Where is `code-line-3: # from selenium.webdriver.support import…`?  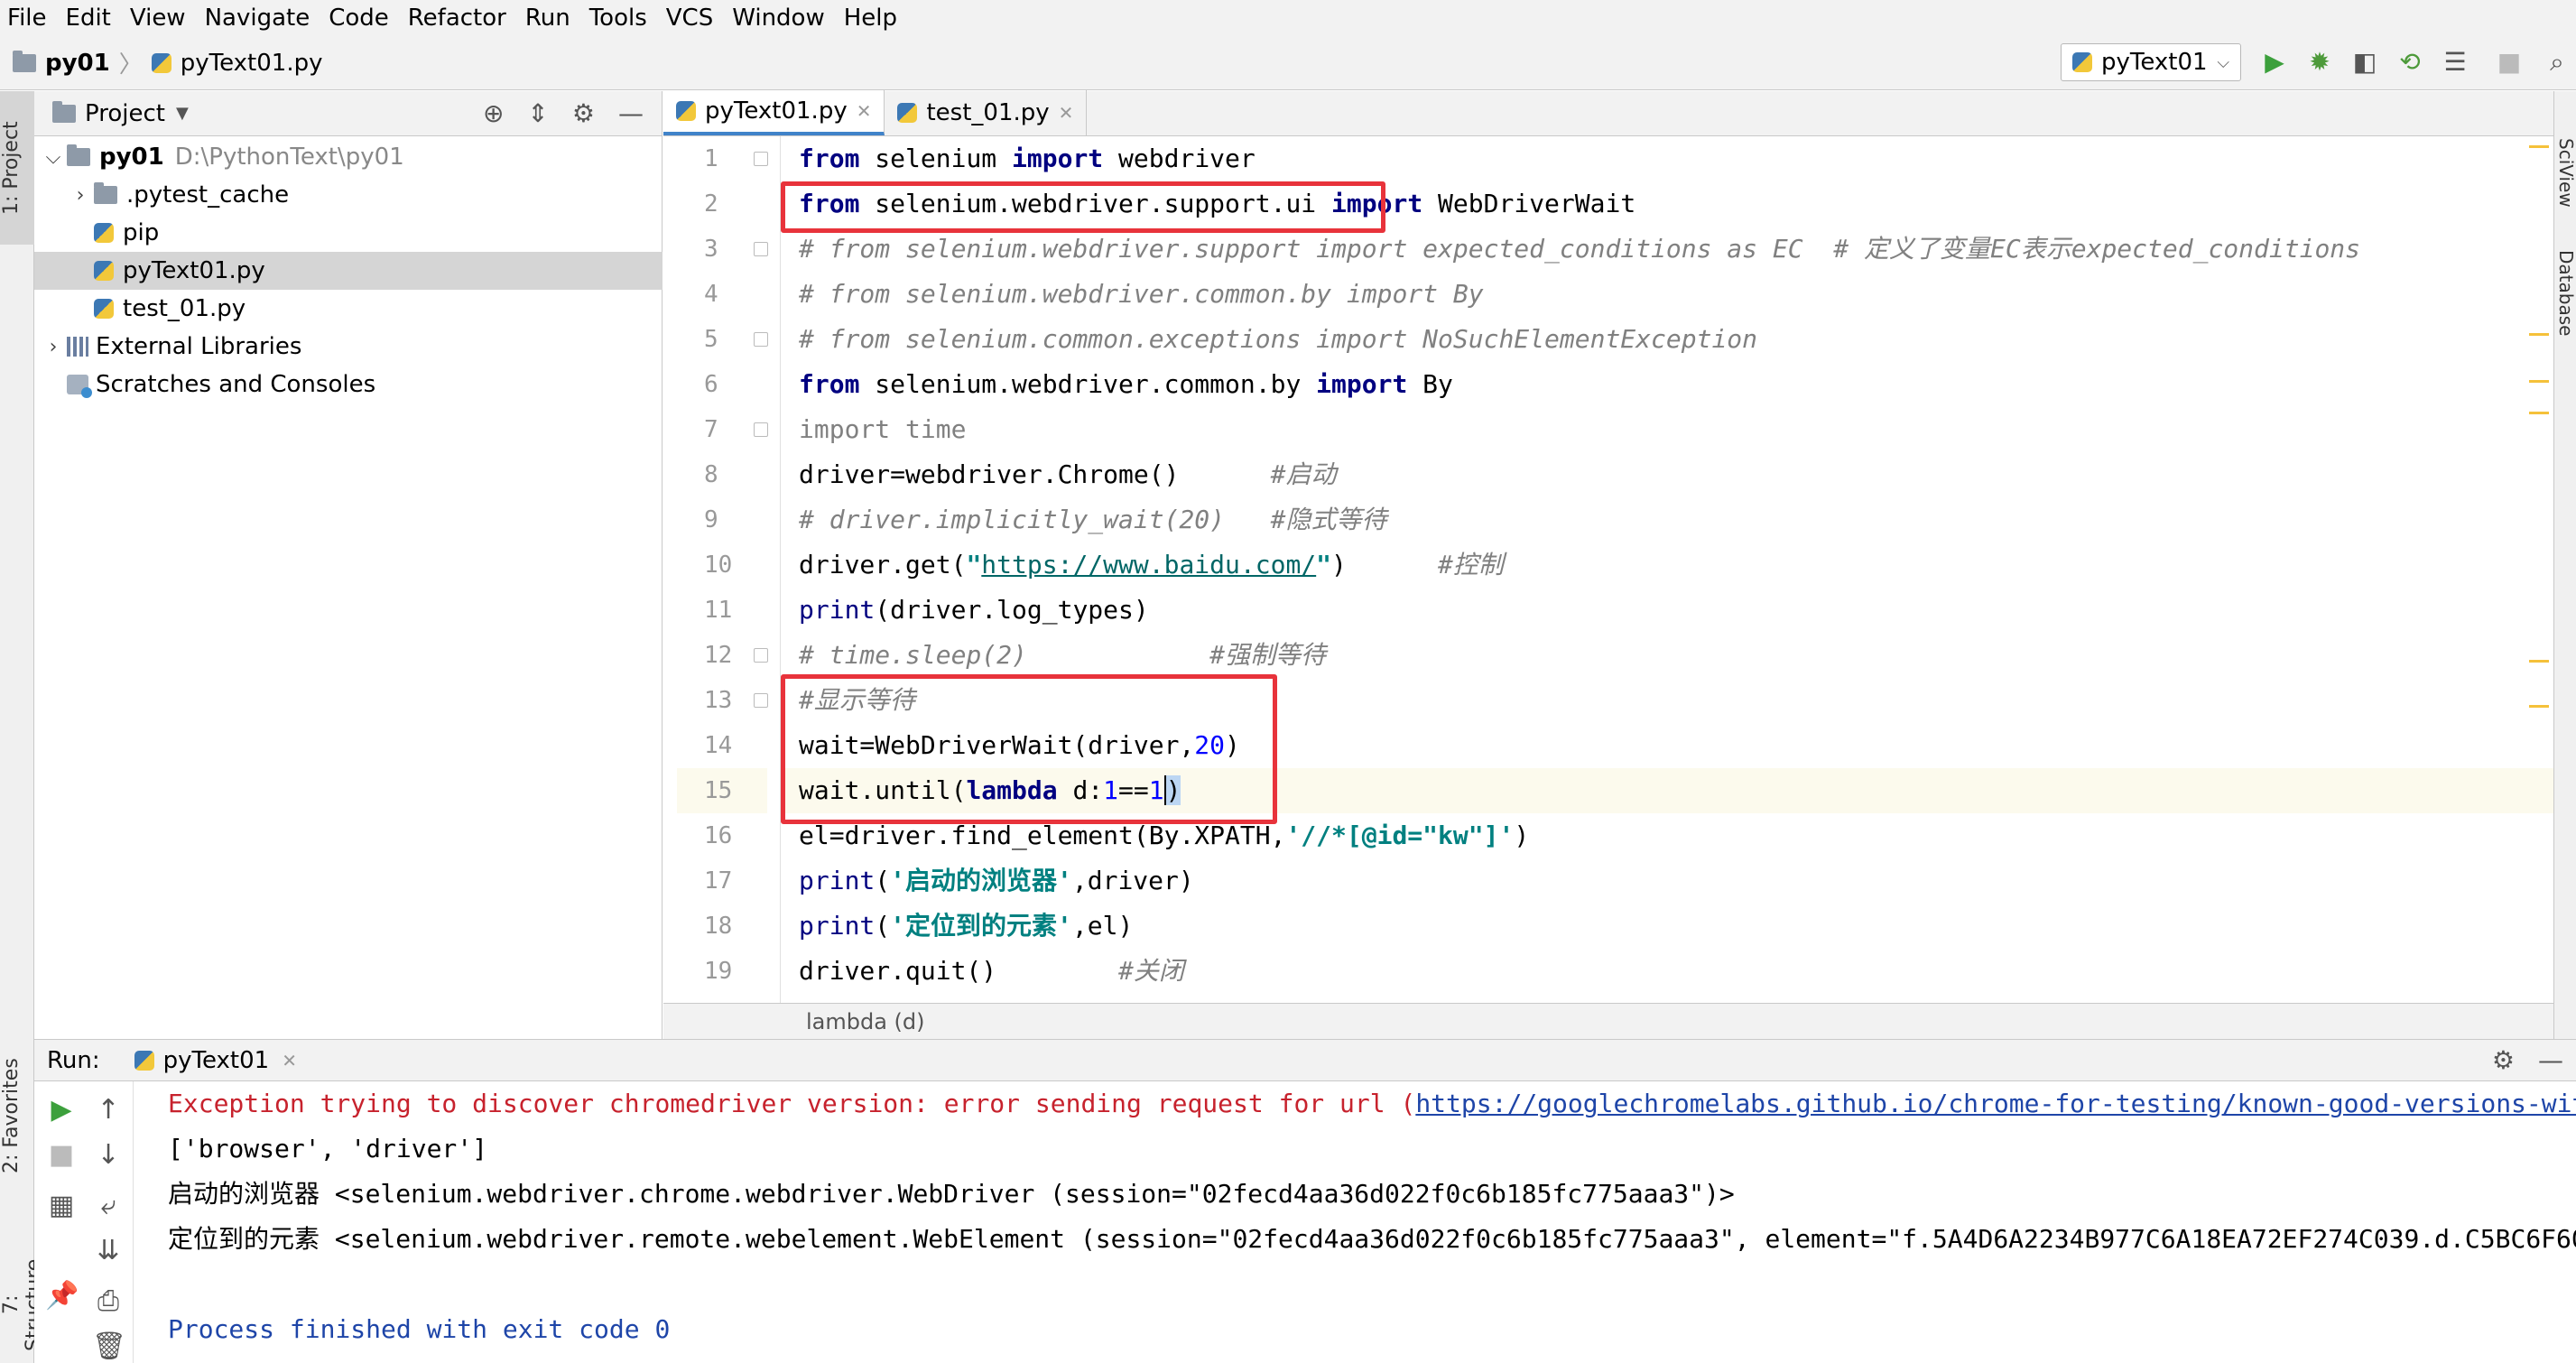
code-line-3: # from selenium.webdriver.support import… is located at coordinates (1580, 249).